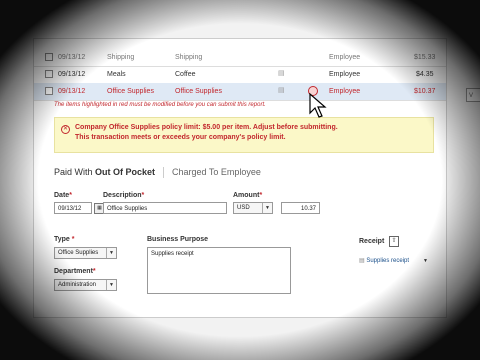 The width and height of the screenshot is (480, 360). Describe the element at coordinates (388, 261) in the screenshot. I see `receipt-value: Supplies receipt` at that location.